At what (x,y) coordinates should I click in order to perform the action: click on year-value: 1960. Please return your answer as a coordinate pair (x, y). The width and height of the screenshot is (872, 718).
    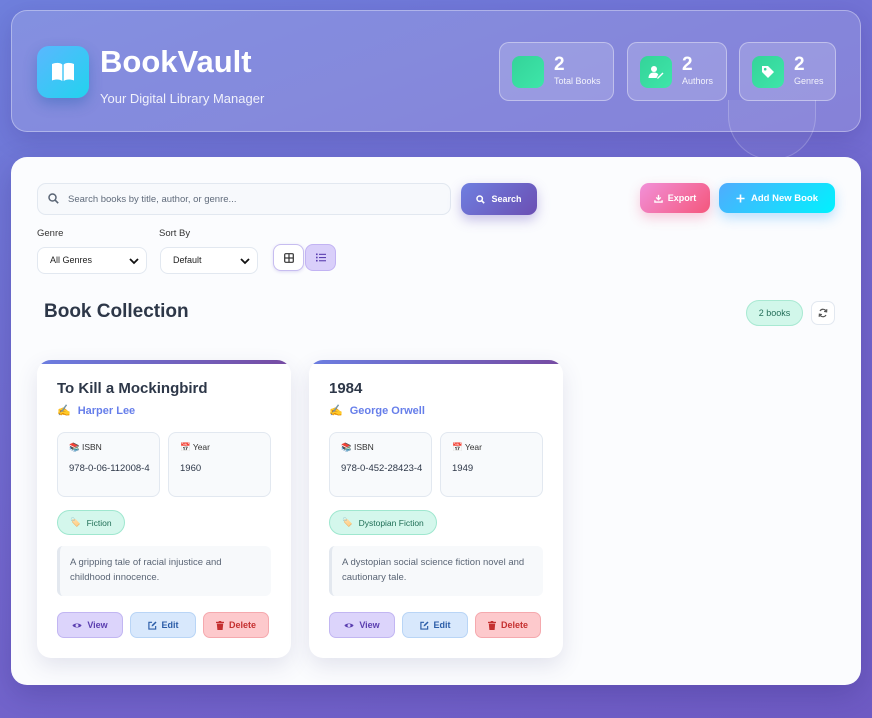
    Looking at the image, I should click on (191, 468).